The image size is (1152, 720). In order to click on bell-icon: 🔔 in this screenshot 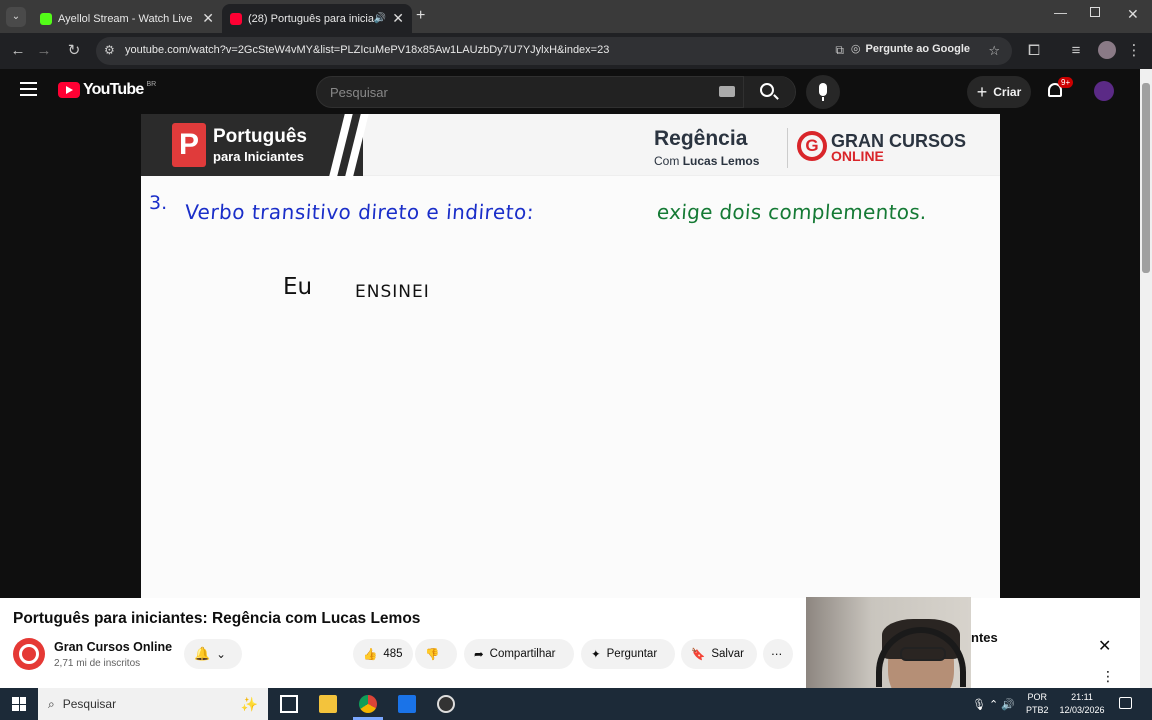, I will do `click(202, 653)`.